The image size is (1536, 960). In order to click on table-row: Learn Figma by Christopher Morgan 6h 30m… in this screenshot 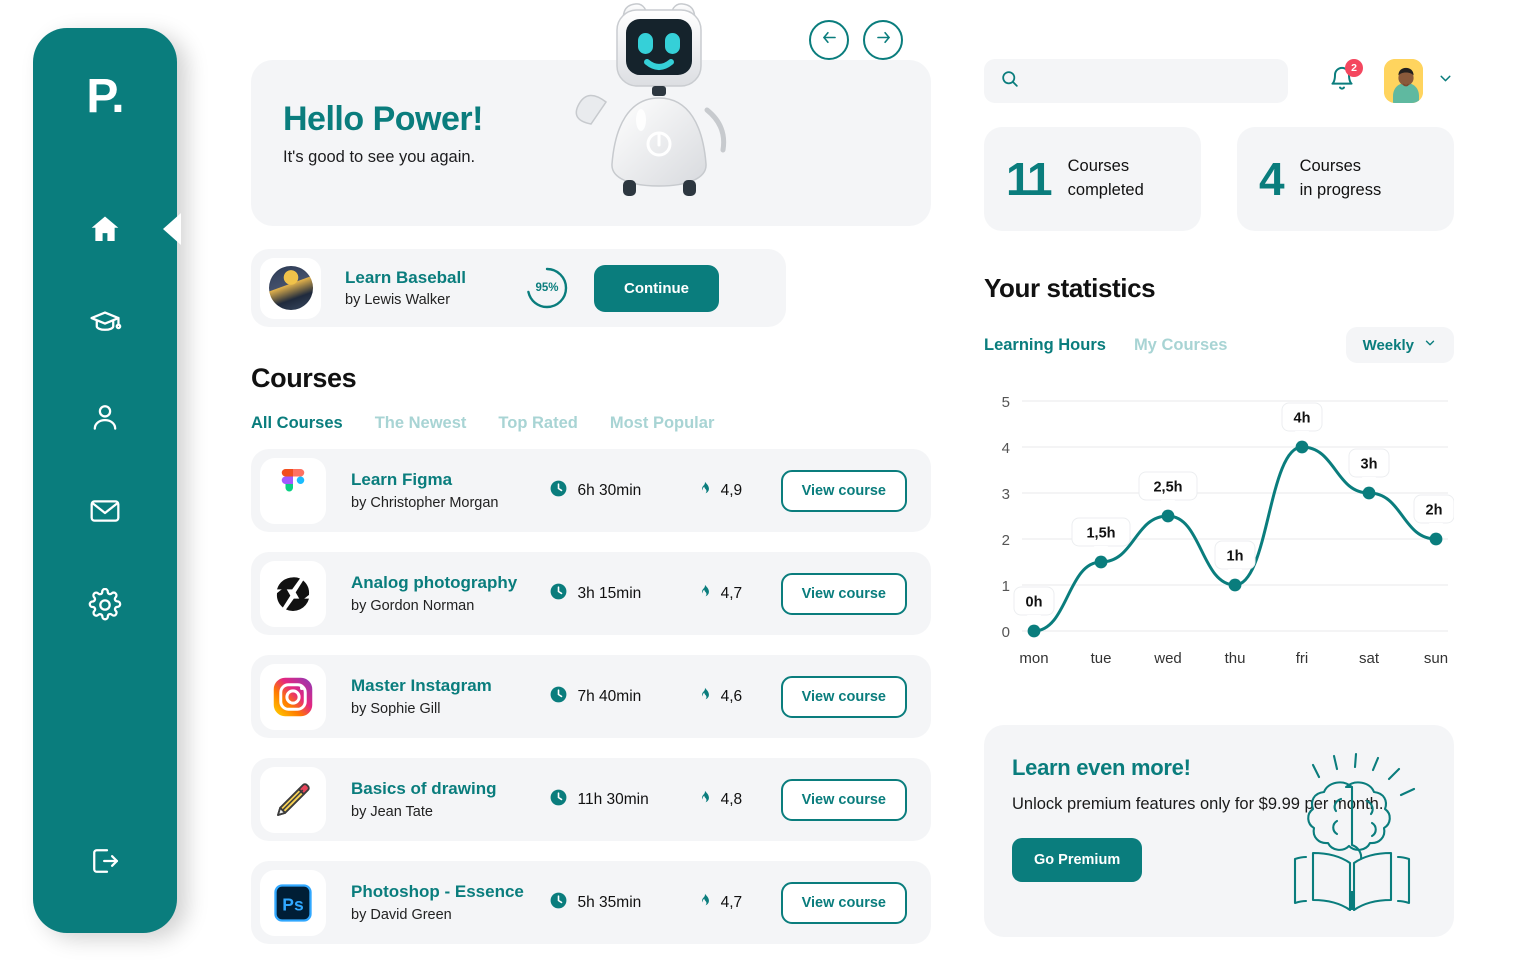, I will do `click(591, 490)`.